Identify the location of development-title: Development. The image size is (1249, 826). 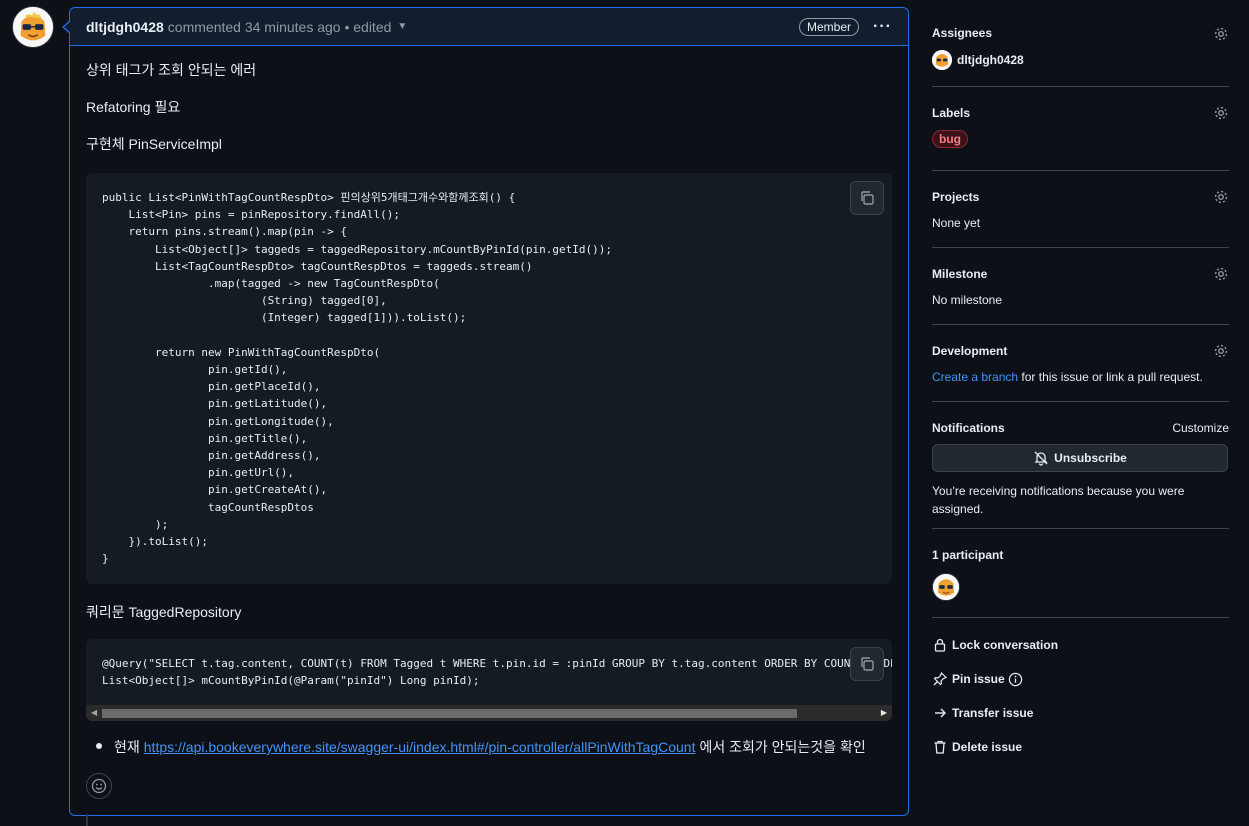
(1080, 351).